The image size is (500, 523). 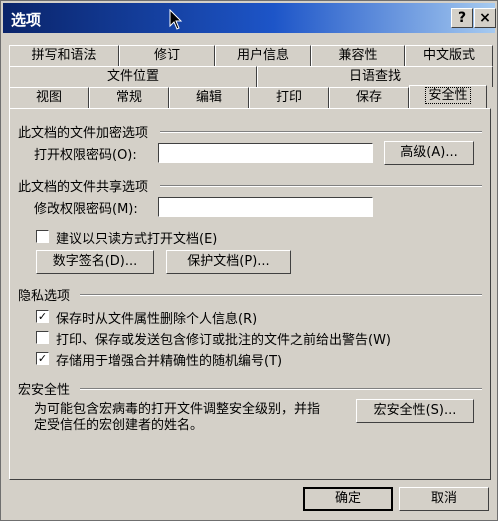 I want to click on close-button: ×, so click(x=485, y=18).